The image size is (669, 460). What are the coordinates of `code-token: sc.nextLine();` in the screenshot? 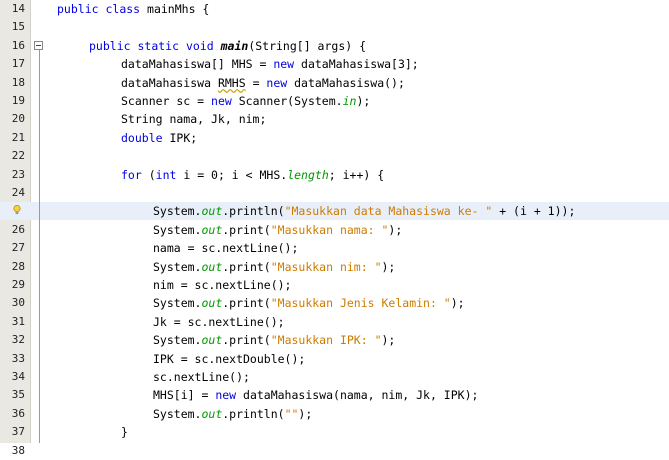 It's located at (201, 377).